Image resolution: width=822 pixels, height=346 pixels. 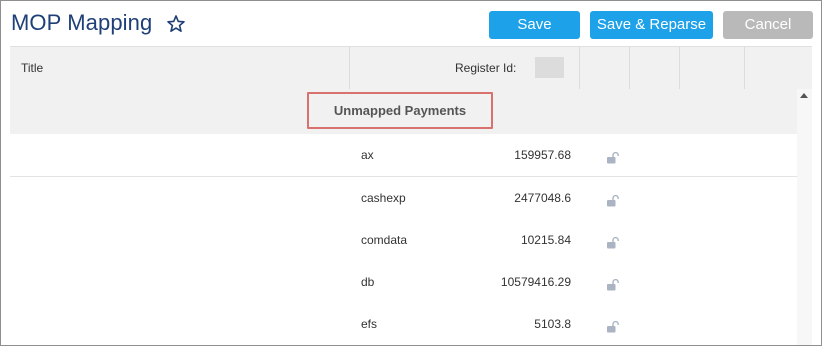 I want to click on page-title: MOP Mapping, so click(x=82, y=22).